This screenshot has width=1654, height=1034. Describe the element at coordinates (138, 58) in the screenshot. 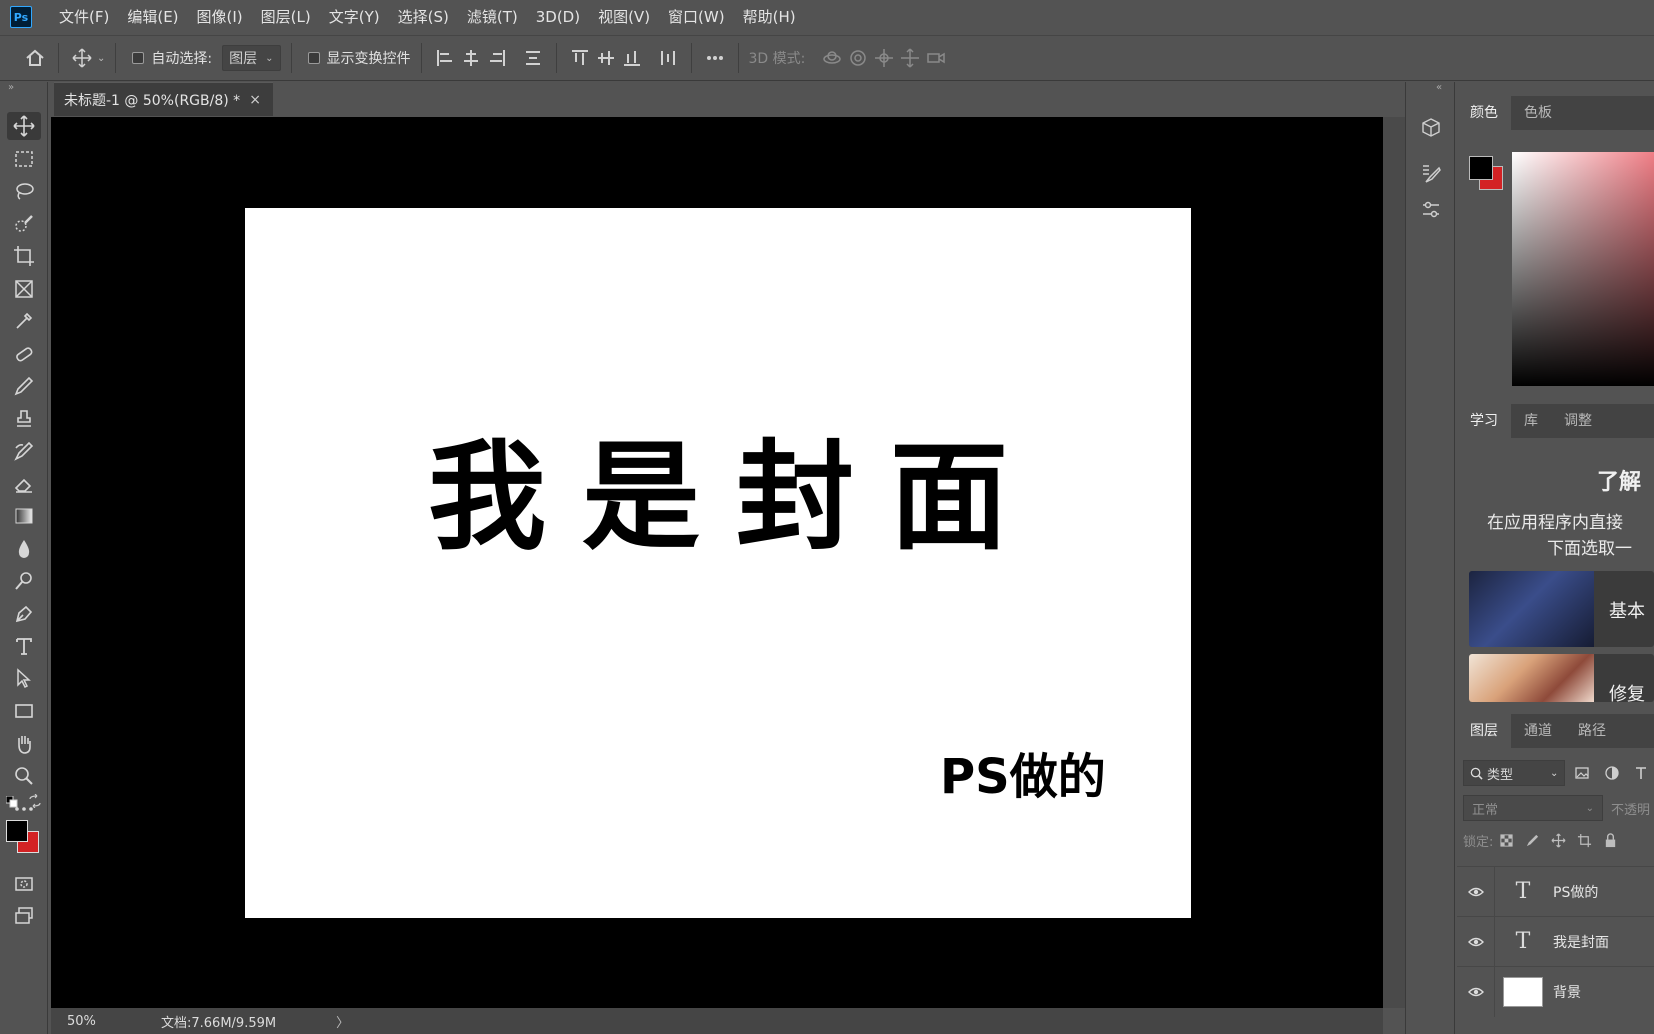

I see `auto-select-checkbox` at that location.